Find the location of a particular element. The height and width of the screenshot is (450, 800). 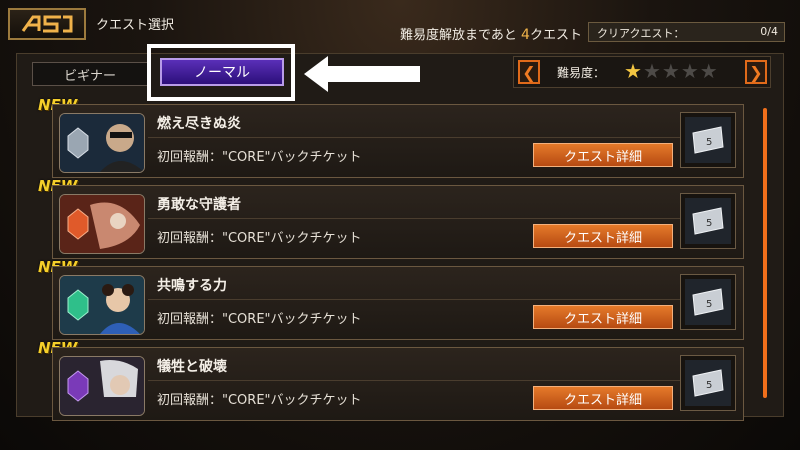

quest-name: 共鳴する力 is located at coordinates (192, 286).